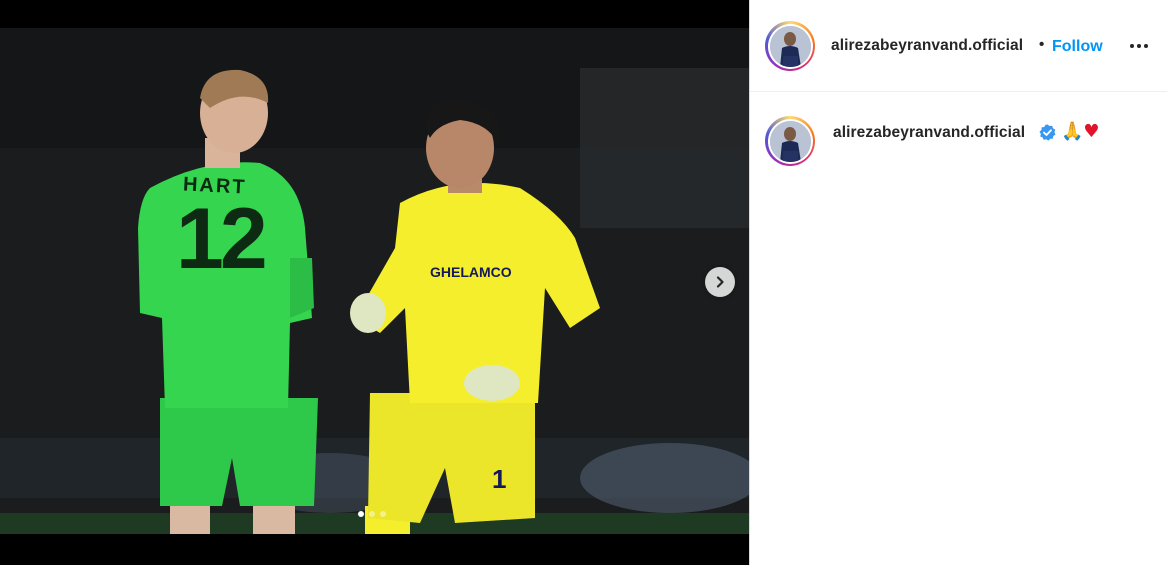  I want to click on jersey-number-left: 12, so click(222, 239).